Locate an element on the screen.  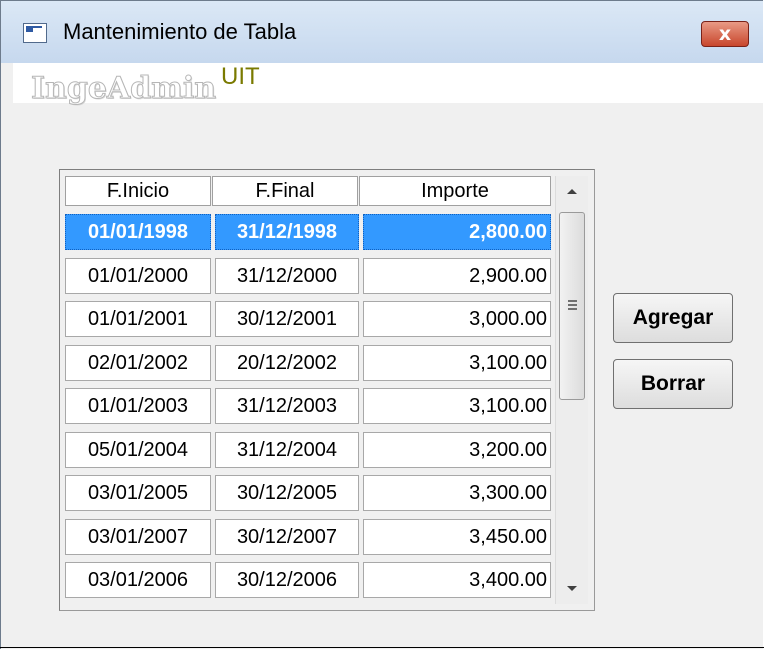
table-cell: 3,200.00 is located at coordinates (457, 450).